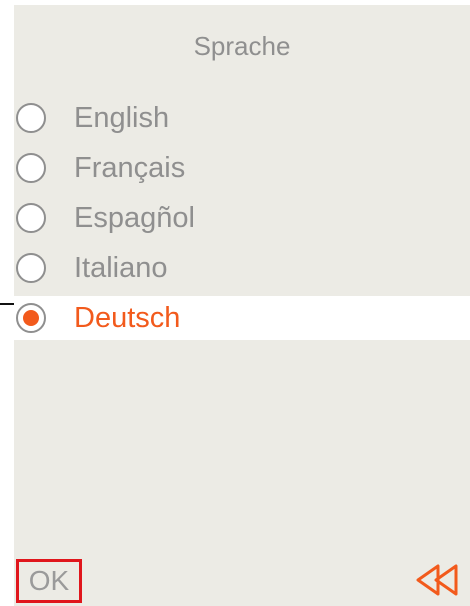 This screenshot has height=606, width=470. I want to click on language-label: Espagñol, so click(134, 218).